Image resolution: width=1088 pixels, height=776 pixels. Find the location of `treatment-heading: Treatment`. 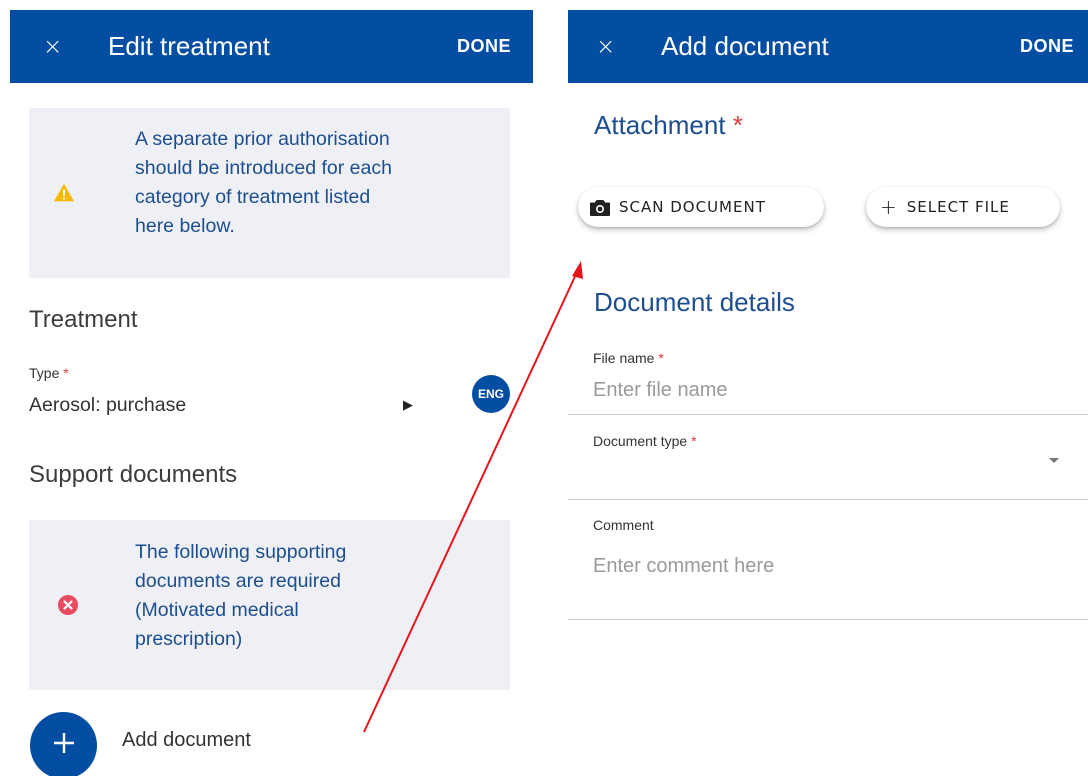

treatment-heading: Treatment is located at coordinates (83, 319).